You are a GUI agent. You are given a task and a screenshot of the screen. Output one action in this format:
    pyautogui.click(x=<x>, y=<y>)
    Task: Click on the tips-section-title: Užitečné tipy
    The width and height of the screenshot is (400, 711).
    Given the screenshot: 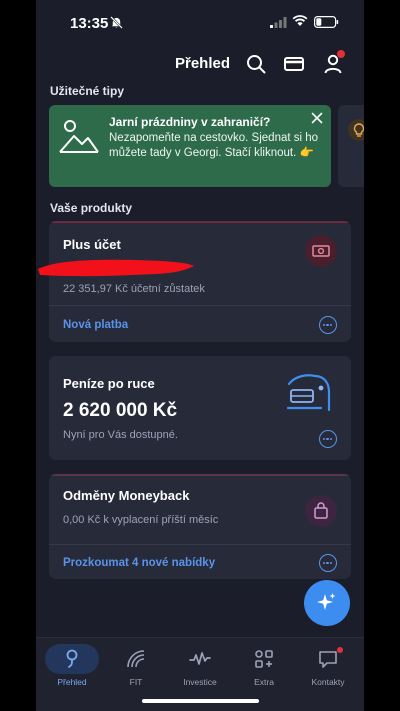 What is the action you would take?
    pyautogui.click(x=87, y=91)
    